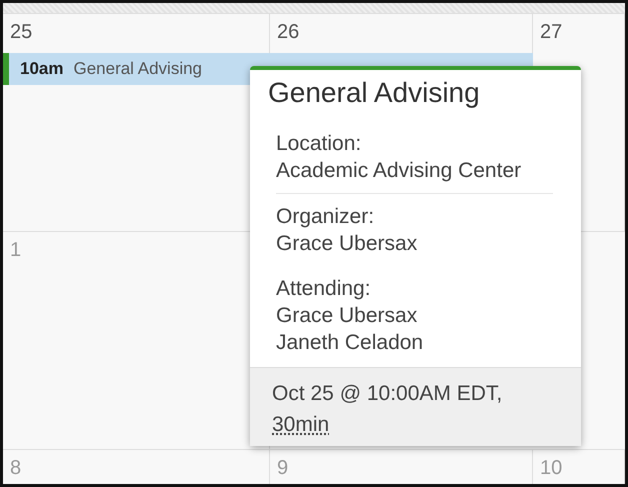 Image resolution: width=628 pixels, height=487 pixels. I want to click on popup-title: General Advising, so click(374, 93).